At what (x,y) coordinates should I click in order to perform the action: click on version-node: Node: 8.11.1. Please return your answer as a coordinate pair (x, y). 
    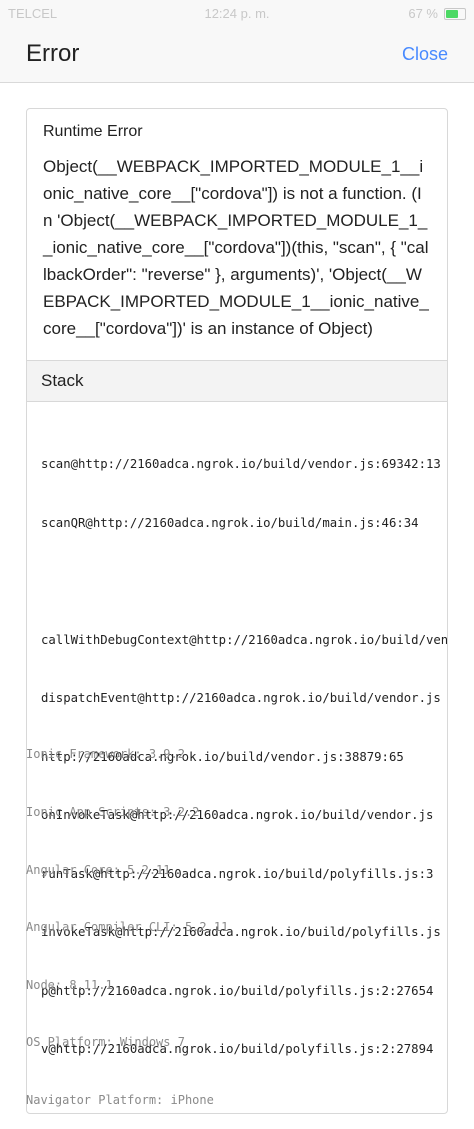
    Looking at the image, I should click on (69, 984).